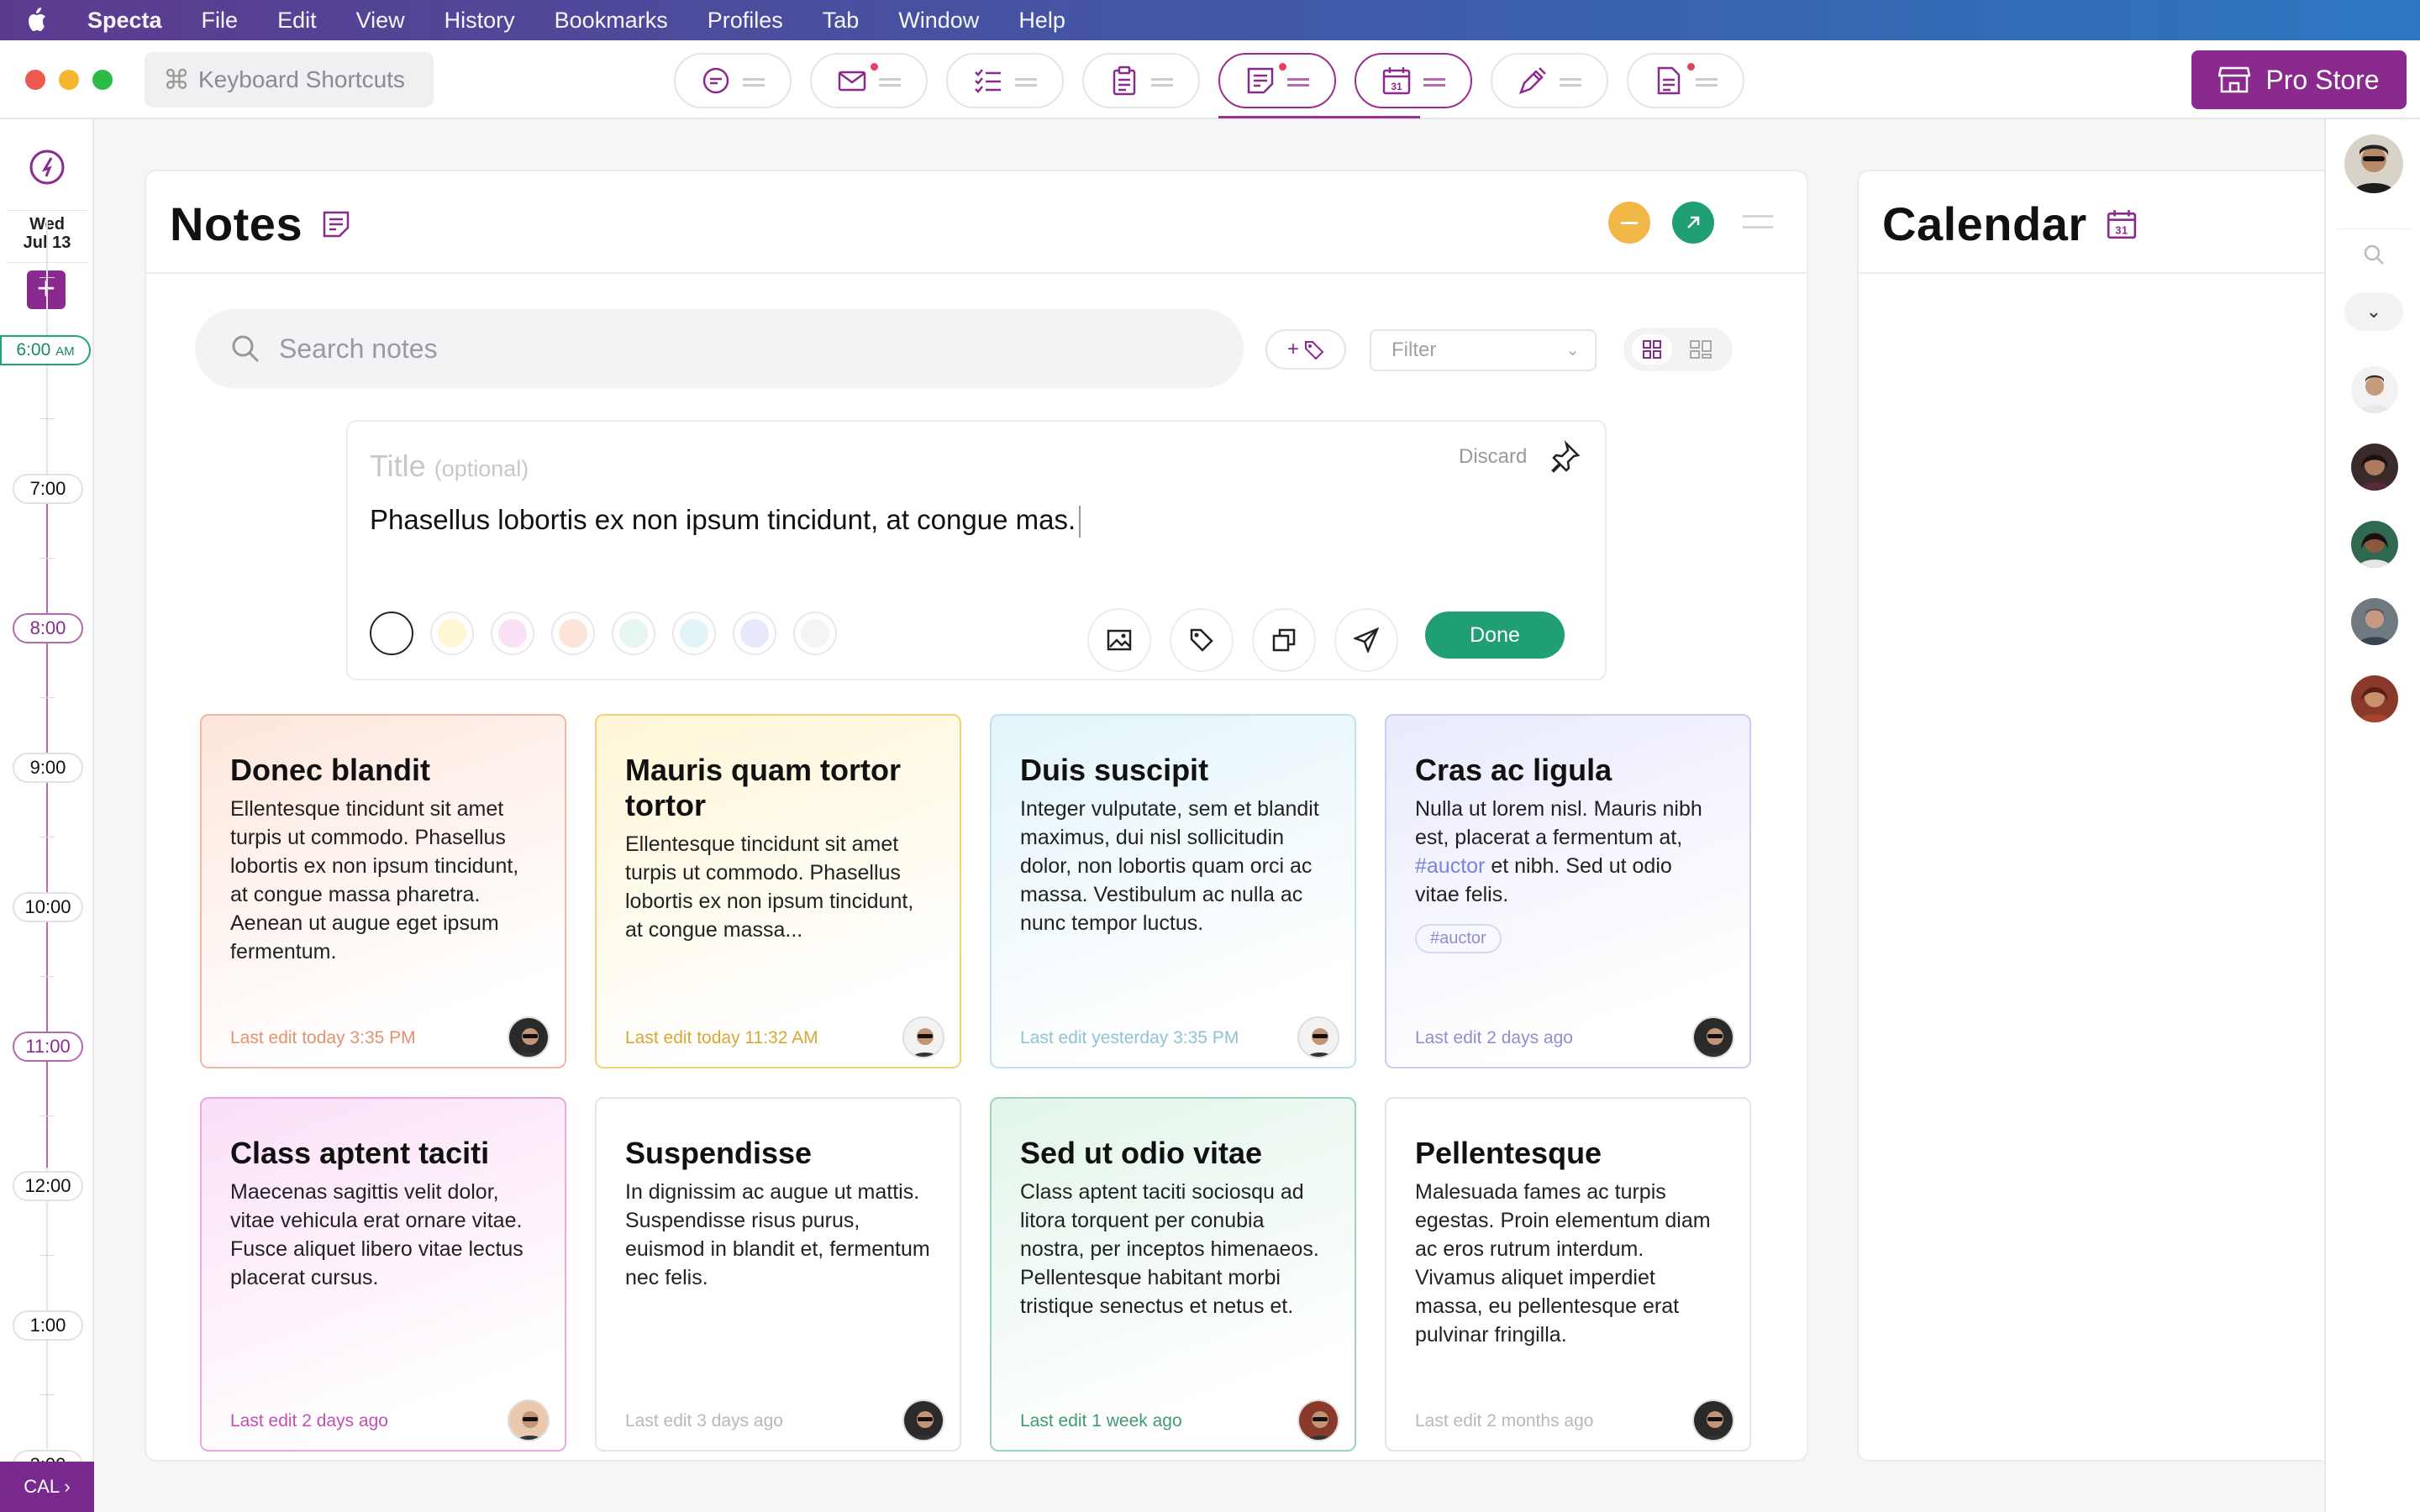 This screenshot has height=1512, width=2420. What do you see at coordinates (2372, 815) in the screenshot?
I see `right-sidebar: ⌄` at bounding box center [2372, 815].